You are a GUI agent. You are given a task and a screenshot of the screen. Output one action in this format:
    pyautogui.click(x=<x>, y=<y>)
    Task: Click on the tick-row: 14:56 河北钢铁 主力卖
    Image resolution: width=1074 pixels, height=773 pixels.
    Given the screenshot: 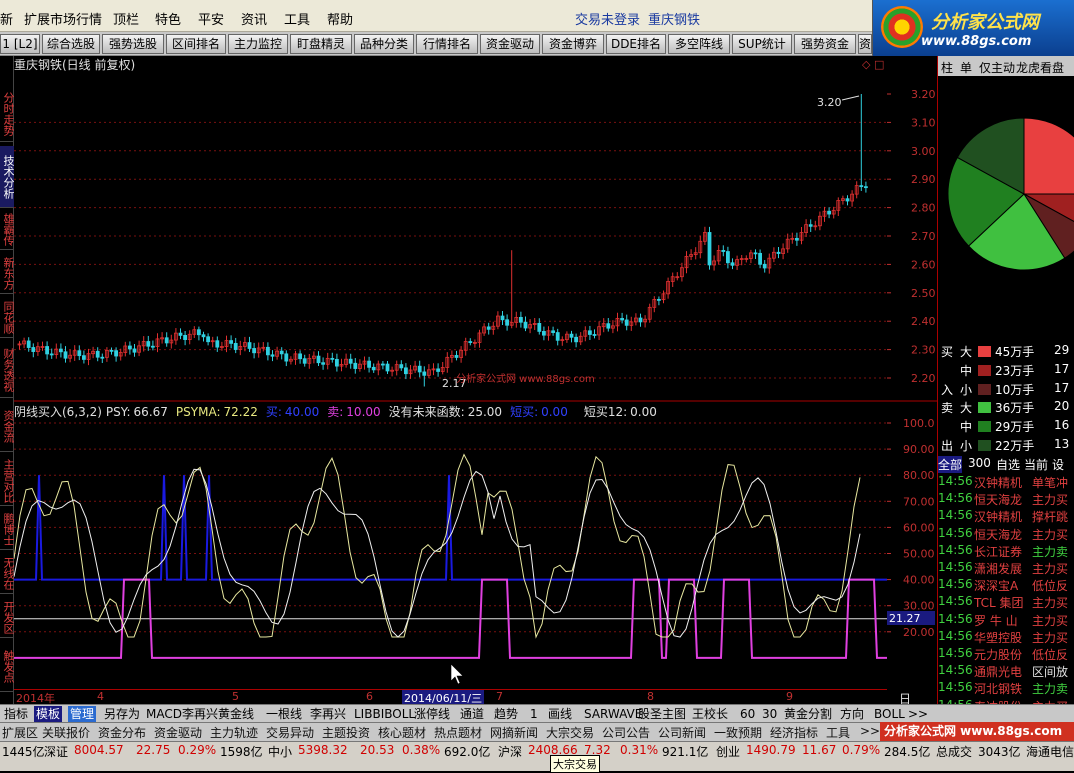 What is the action you would take?
    pyautogui.click(x=1006, y=688)
    